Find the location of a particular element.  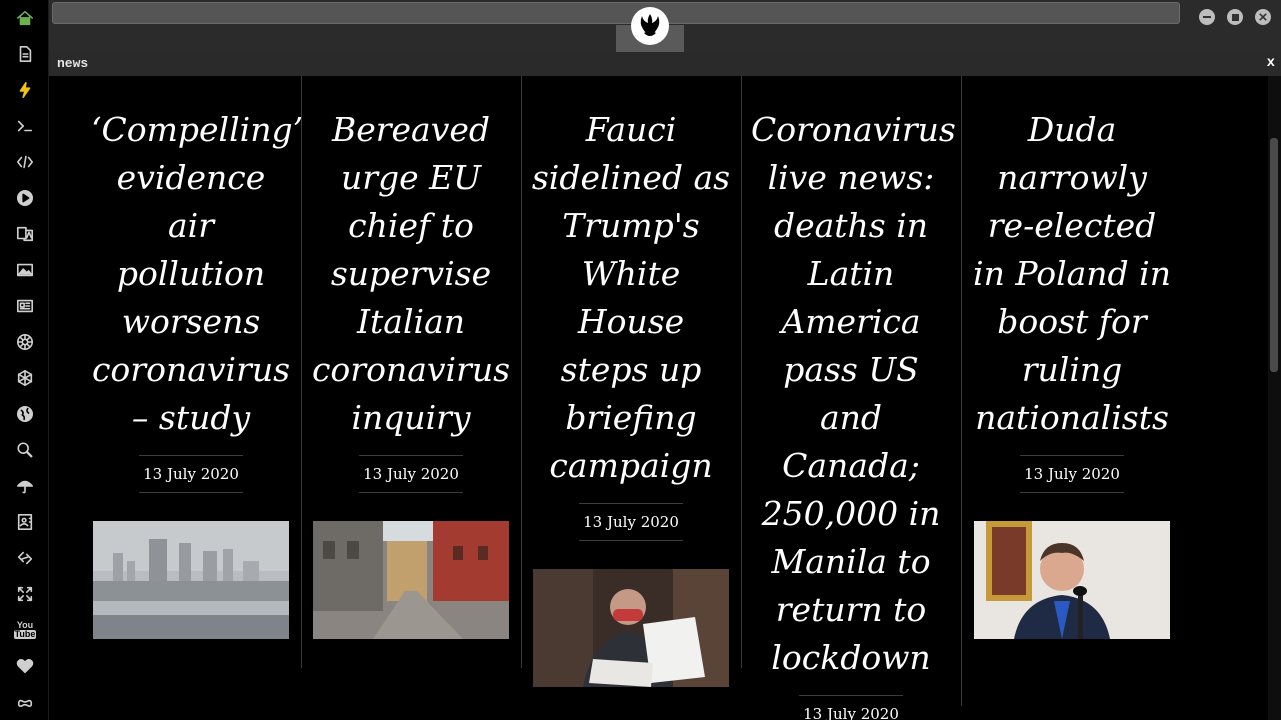

play-icon is located at coordinates (25, 198).